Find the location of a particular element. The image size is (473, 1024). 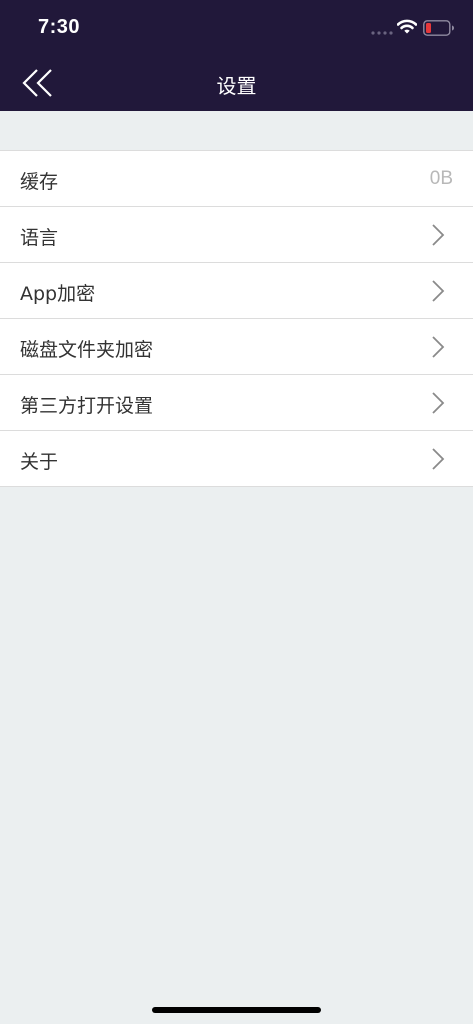

settings-item-folder-encryption: 磁盘文件夹加密 is located at coordinates (236, 347).